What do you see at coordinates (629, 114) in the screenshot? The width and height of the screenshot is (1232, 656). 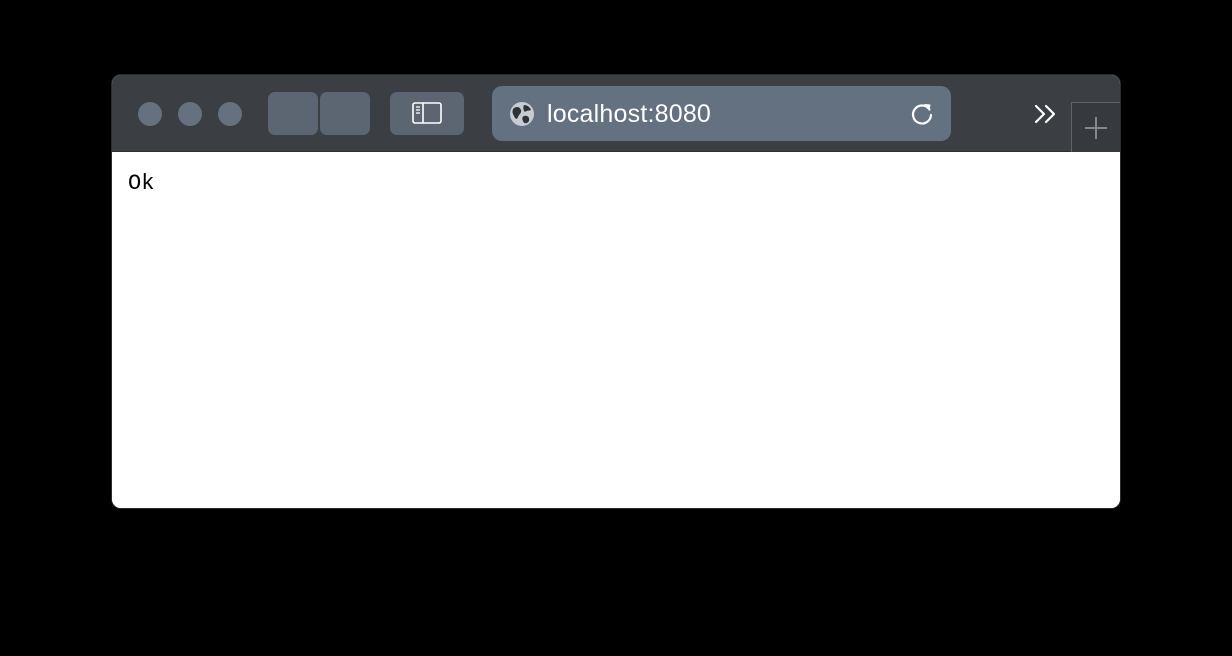 I see `url-text: localhost:8080` at bounding box center [629, 114].